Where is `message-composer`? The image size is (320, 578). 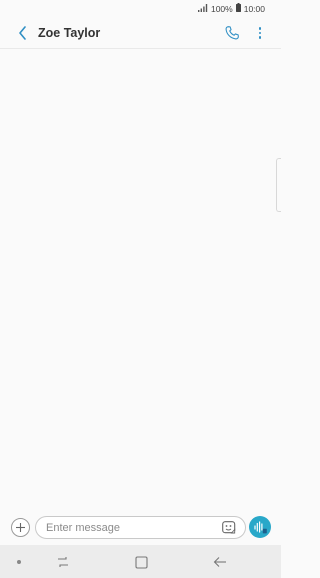
message-composer is located at coordinates (140, 528).